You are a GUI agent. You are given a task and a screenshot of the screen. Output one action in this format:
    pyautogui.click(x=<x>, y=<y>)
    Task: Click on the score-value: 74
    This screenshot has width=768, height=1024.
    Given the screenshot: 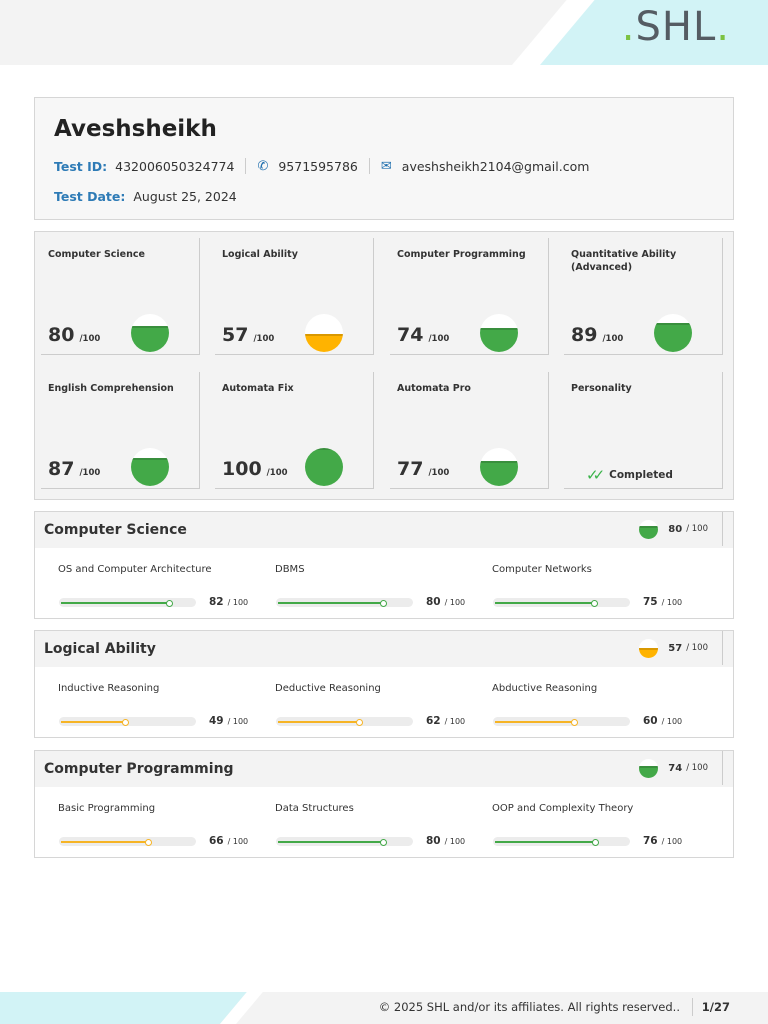 What is the action you would take?
    pyautogui.click(x=675, y=768)
    